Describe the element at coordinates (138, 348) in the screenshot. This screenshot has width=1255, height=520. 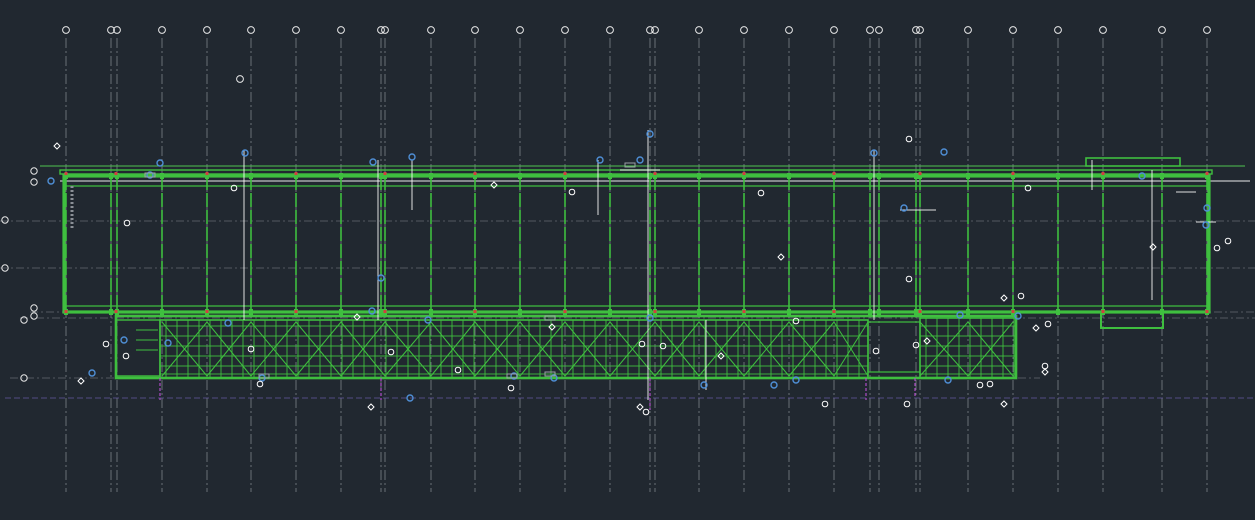
I see `stair-box` at that location.